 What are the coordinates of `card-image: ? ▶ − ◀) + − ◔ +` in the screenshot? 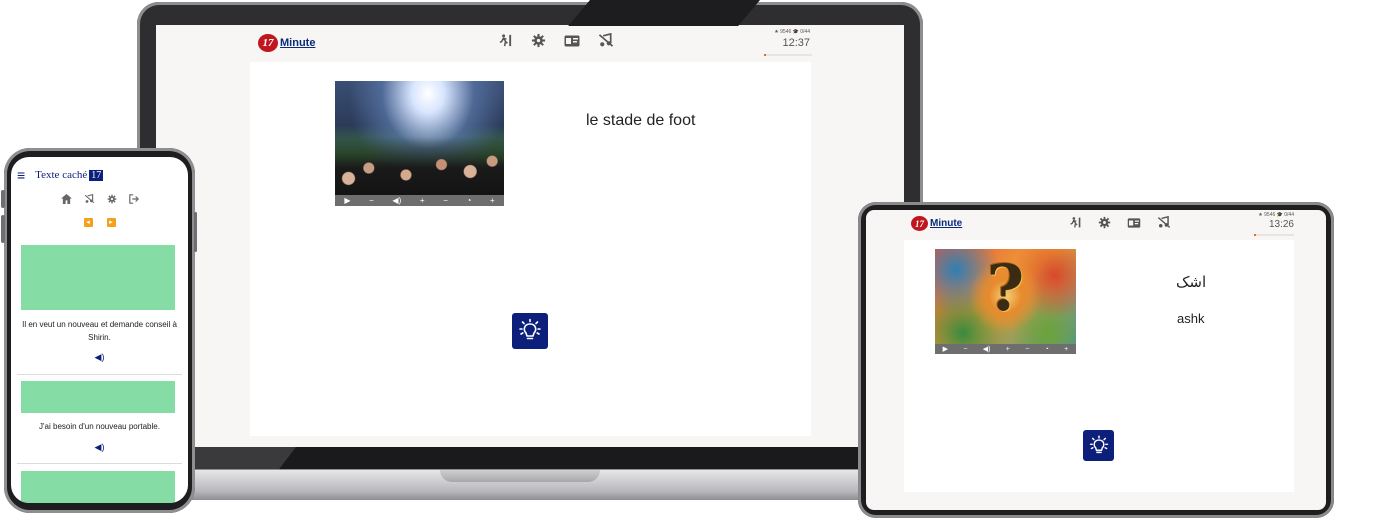 It's located at (1005, 301).